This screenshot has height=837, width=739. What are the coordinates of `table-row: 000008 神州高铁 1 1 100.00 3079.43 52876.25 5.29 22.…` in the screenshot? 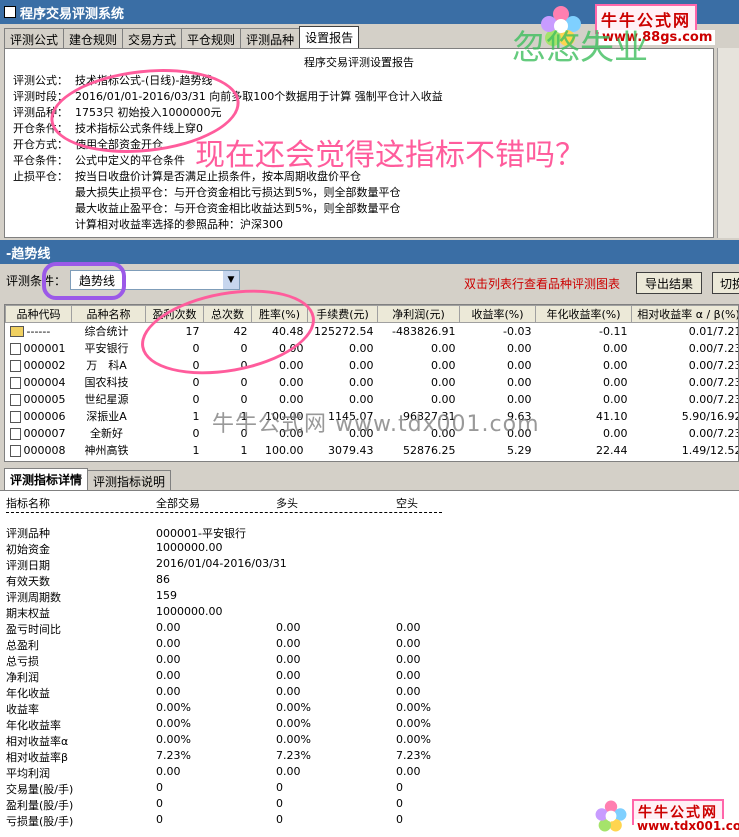 It's located at (372, 450).